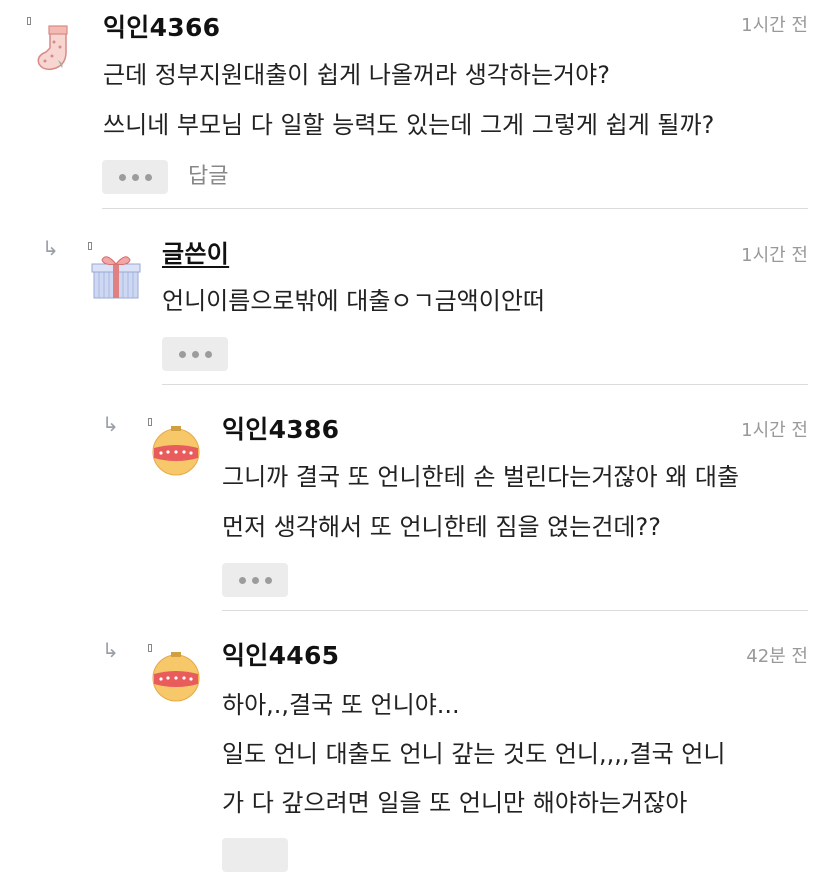 Image resolution: width=828 pixels, height=872 pixels. I want to click on comment-line: 근데 정부지원대출이 쉽게 나올꺼라 생각하는거야?, so click(356, 75).